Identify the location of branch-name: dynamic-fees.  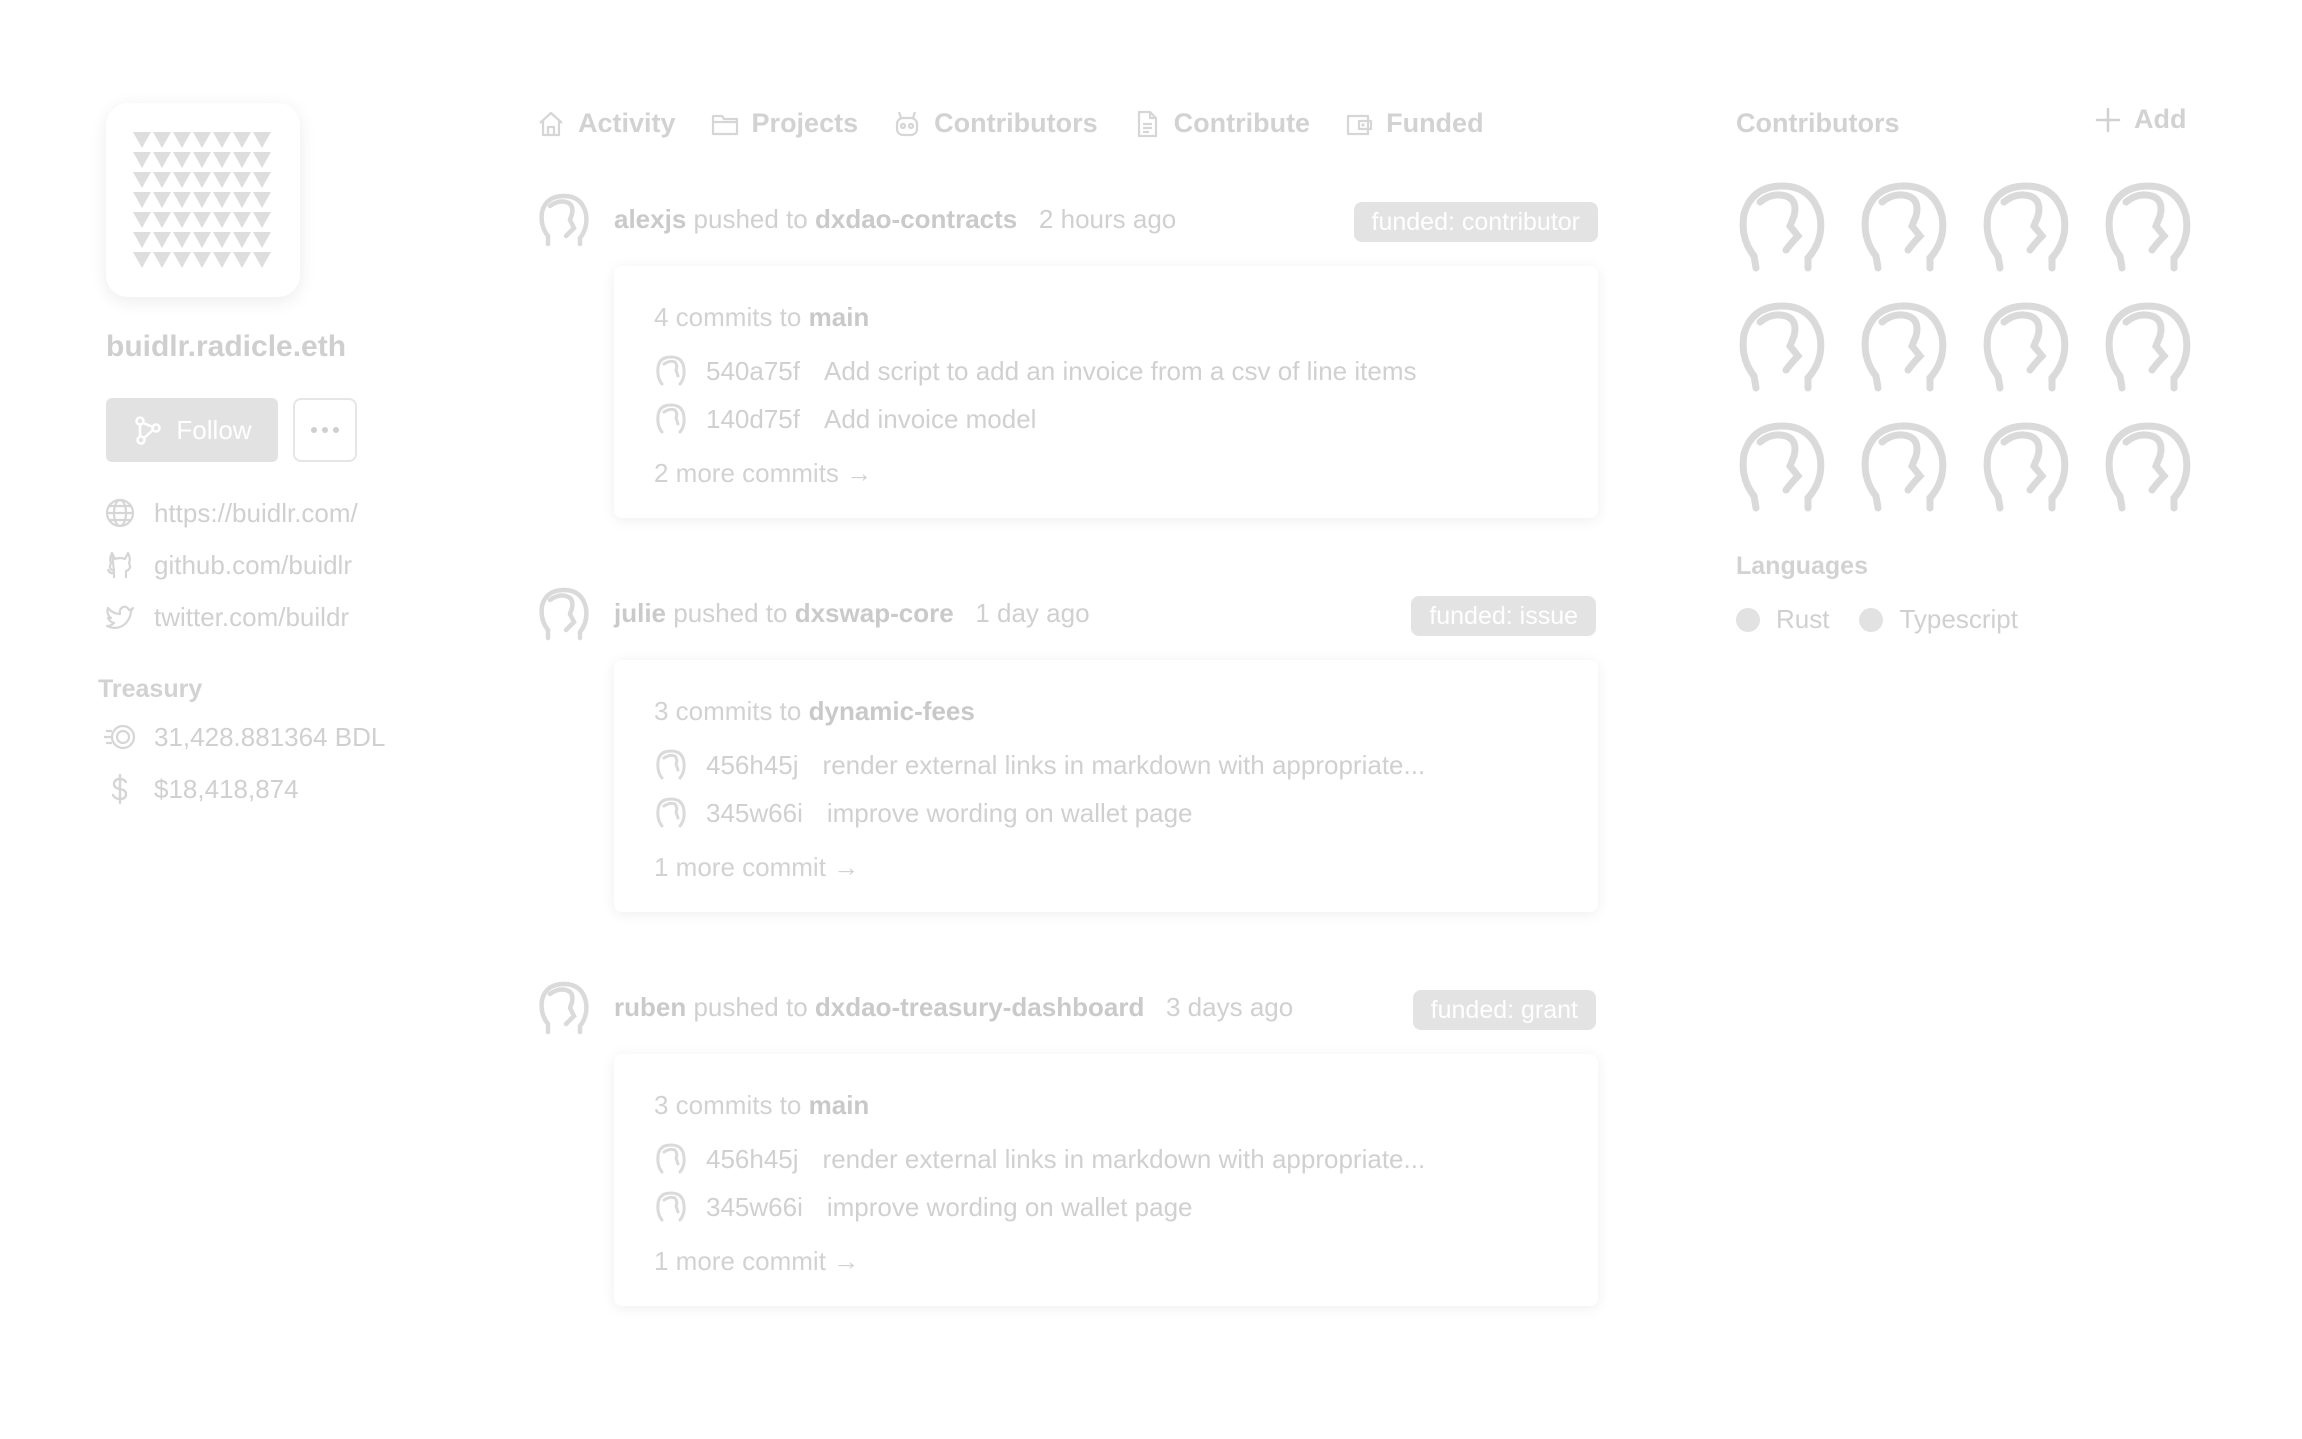
(892, 711).